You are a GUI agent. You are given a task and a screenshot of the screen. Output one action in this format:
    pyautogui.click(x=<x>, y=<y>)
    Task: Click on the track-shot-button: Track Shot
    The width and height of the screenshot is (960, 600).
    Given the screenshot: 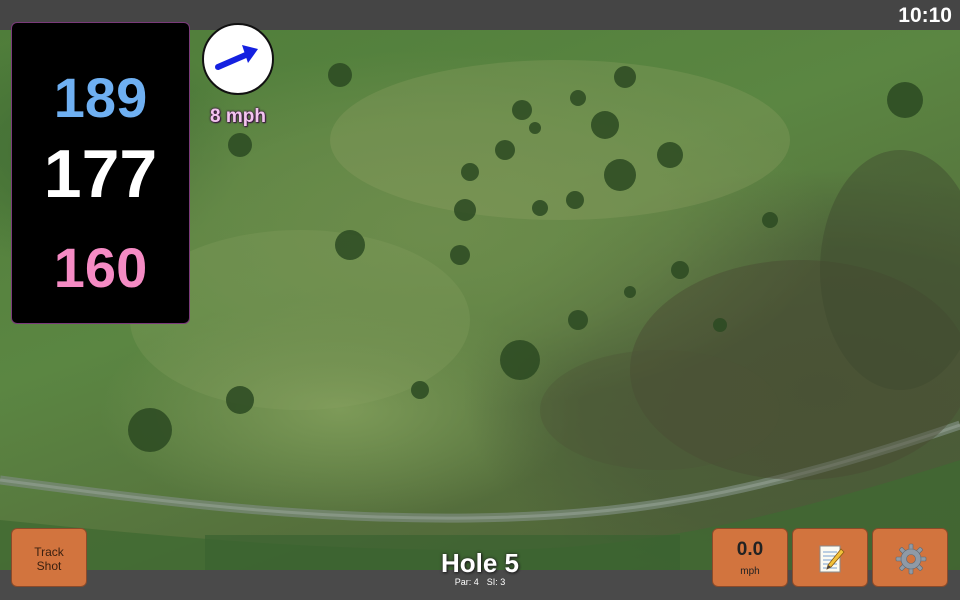 What is the action you would take?
    pyautogui.click(x=49, y=557)
    